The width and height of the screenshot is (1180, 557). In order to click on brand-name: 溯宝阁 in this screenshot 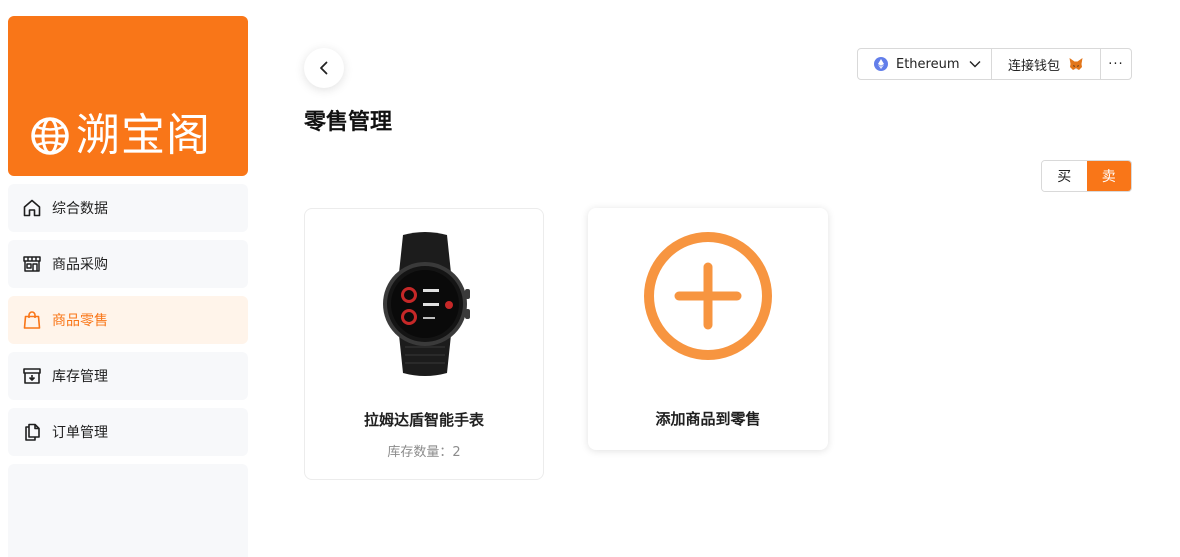, I will do `click(143, 135)`.